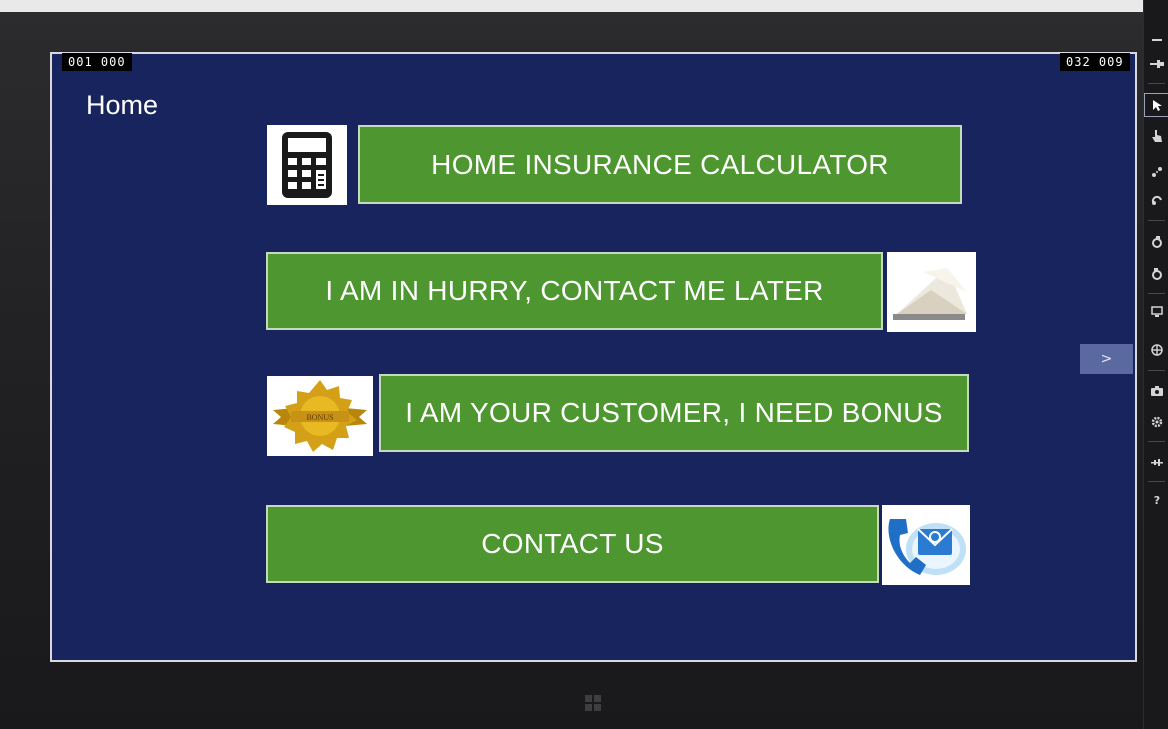 The height and width of the screenshot is (729, 1168). Describe the element at coordinates (574, 291) in the screenshot. I see `contact-me-later-button: I AM IN HURRY, CONTACT ME LATER` at that location.